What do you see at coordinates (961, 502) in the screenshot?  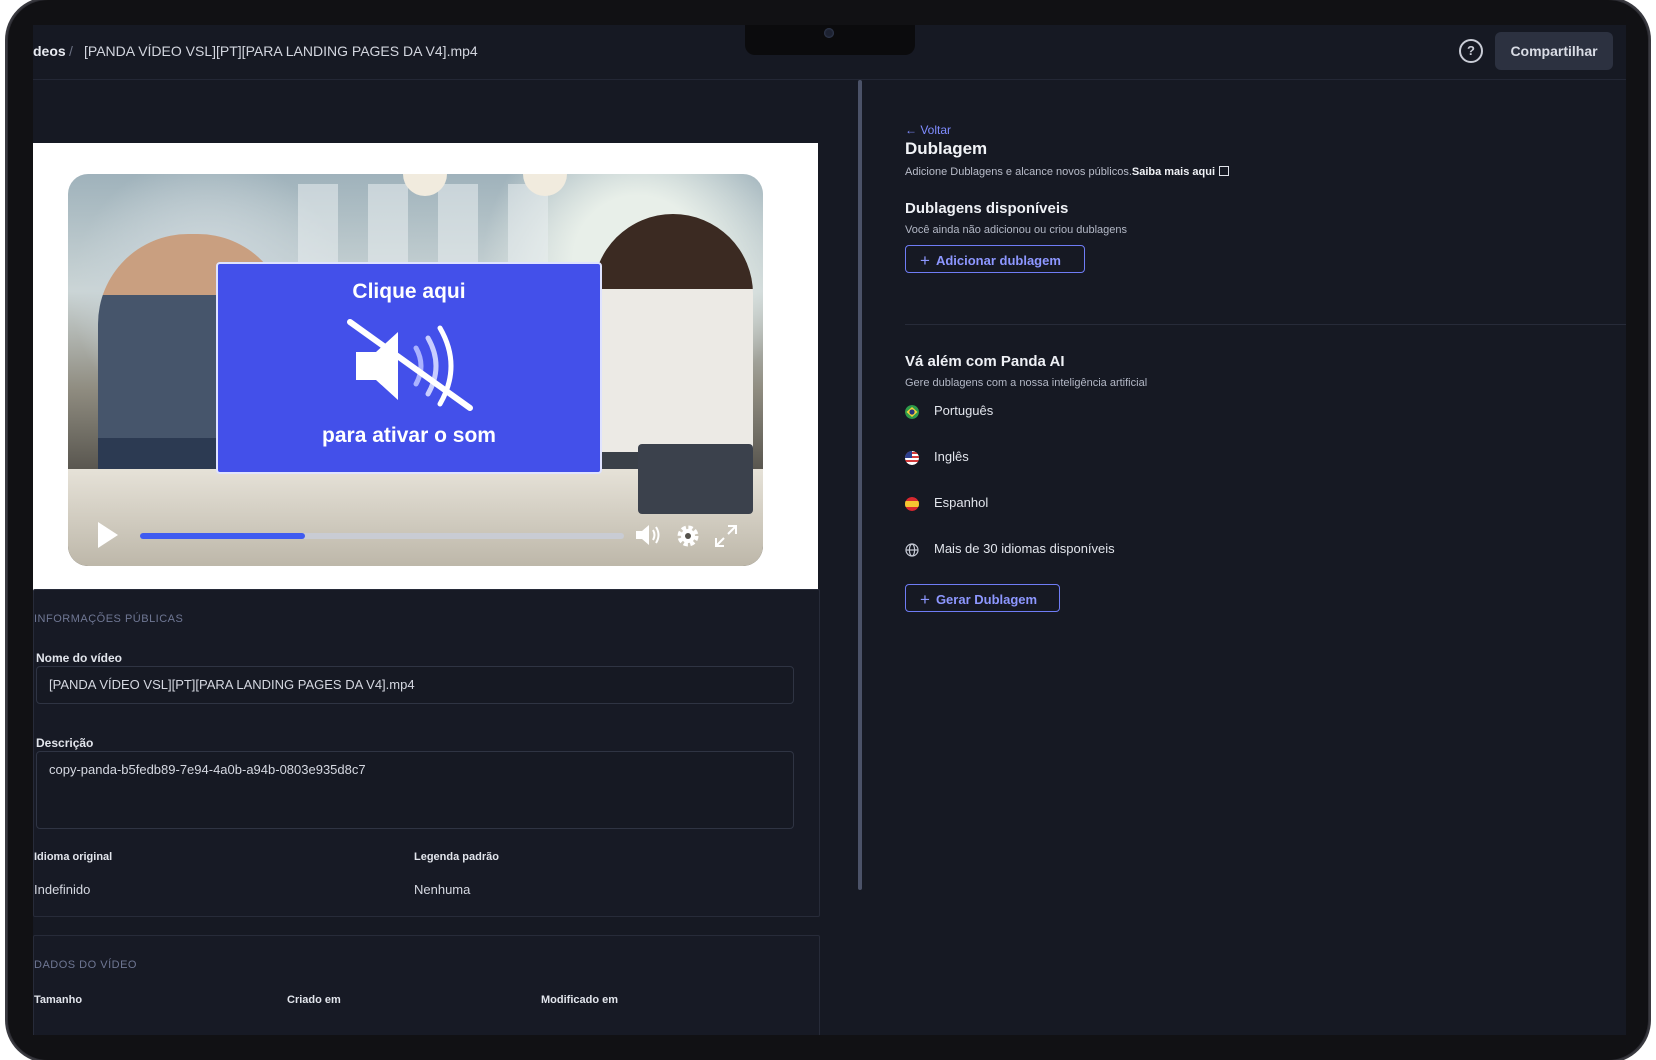 I see `language-label: Espanhol` at bounding box center [961, 502].